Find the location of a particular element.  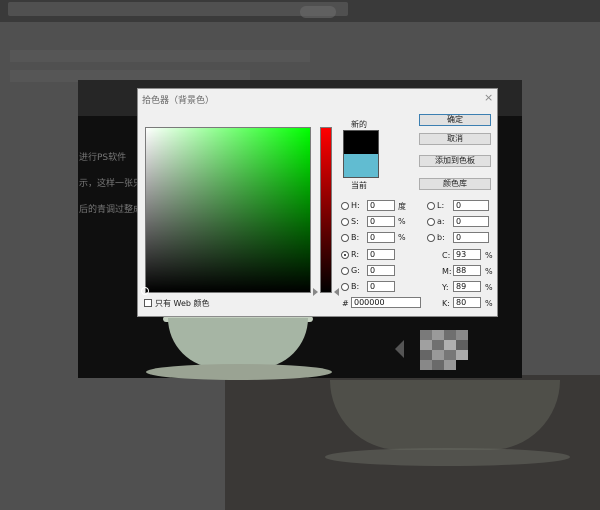

a-label: a: is located at coordinates (441, 221).